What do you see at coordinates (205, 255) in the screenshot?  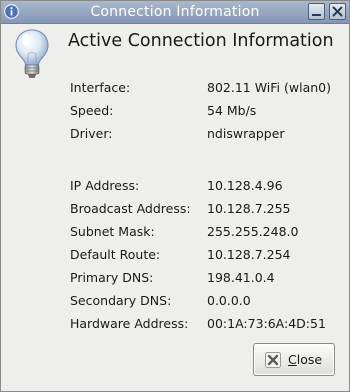 I see `info-row-default-route: Default Route: 10.128.7.254` at bounding box center [205, 255].